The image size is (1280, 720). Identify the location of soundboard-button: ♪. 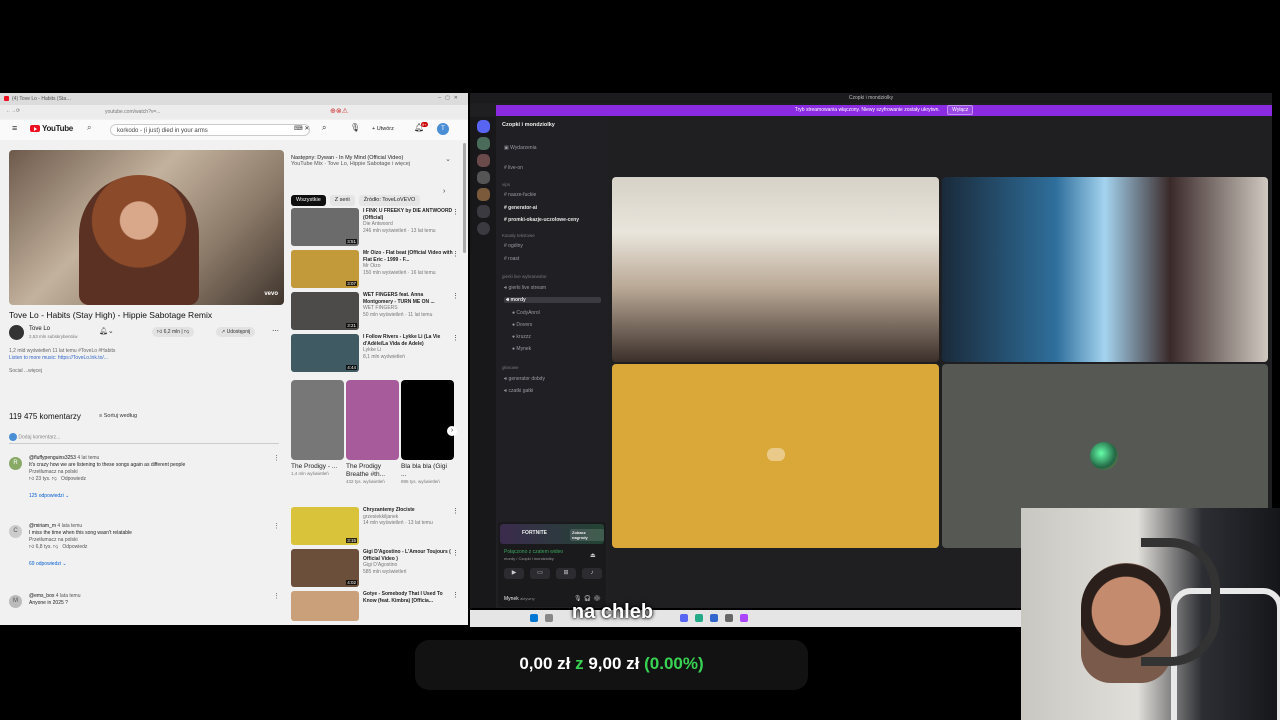
(592, 573).